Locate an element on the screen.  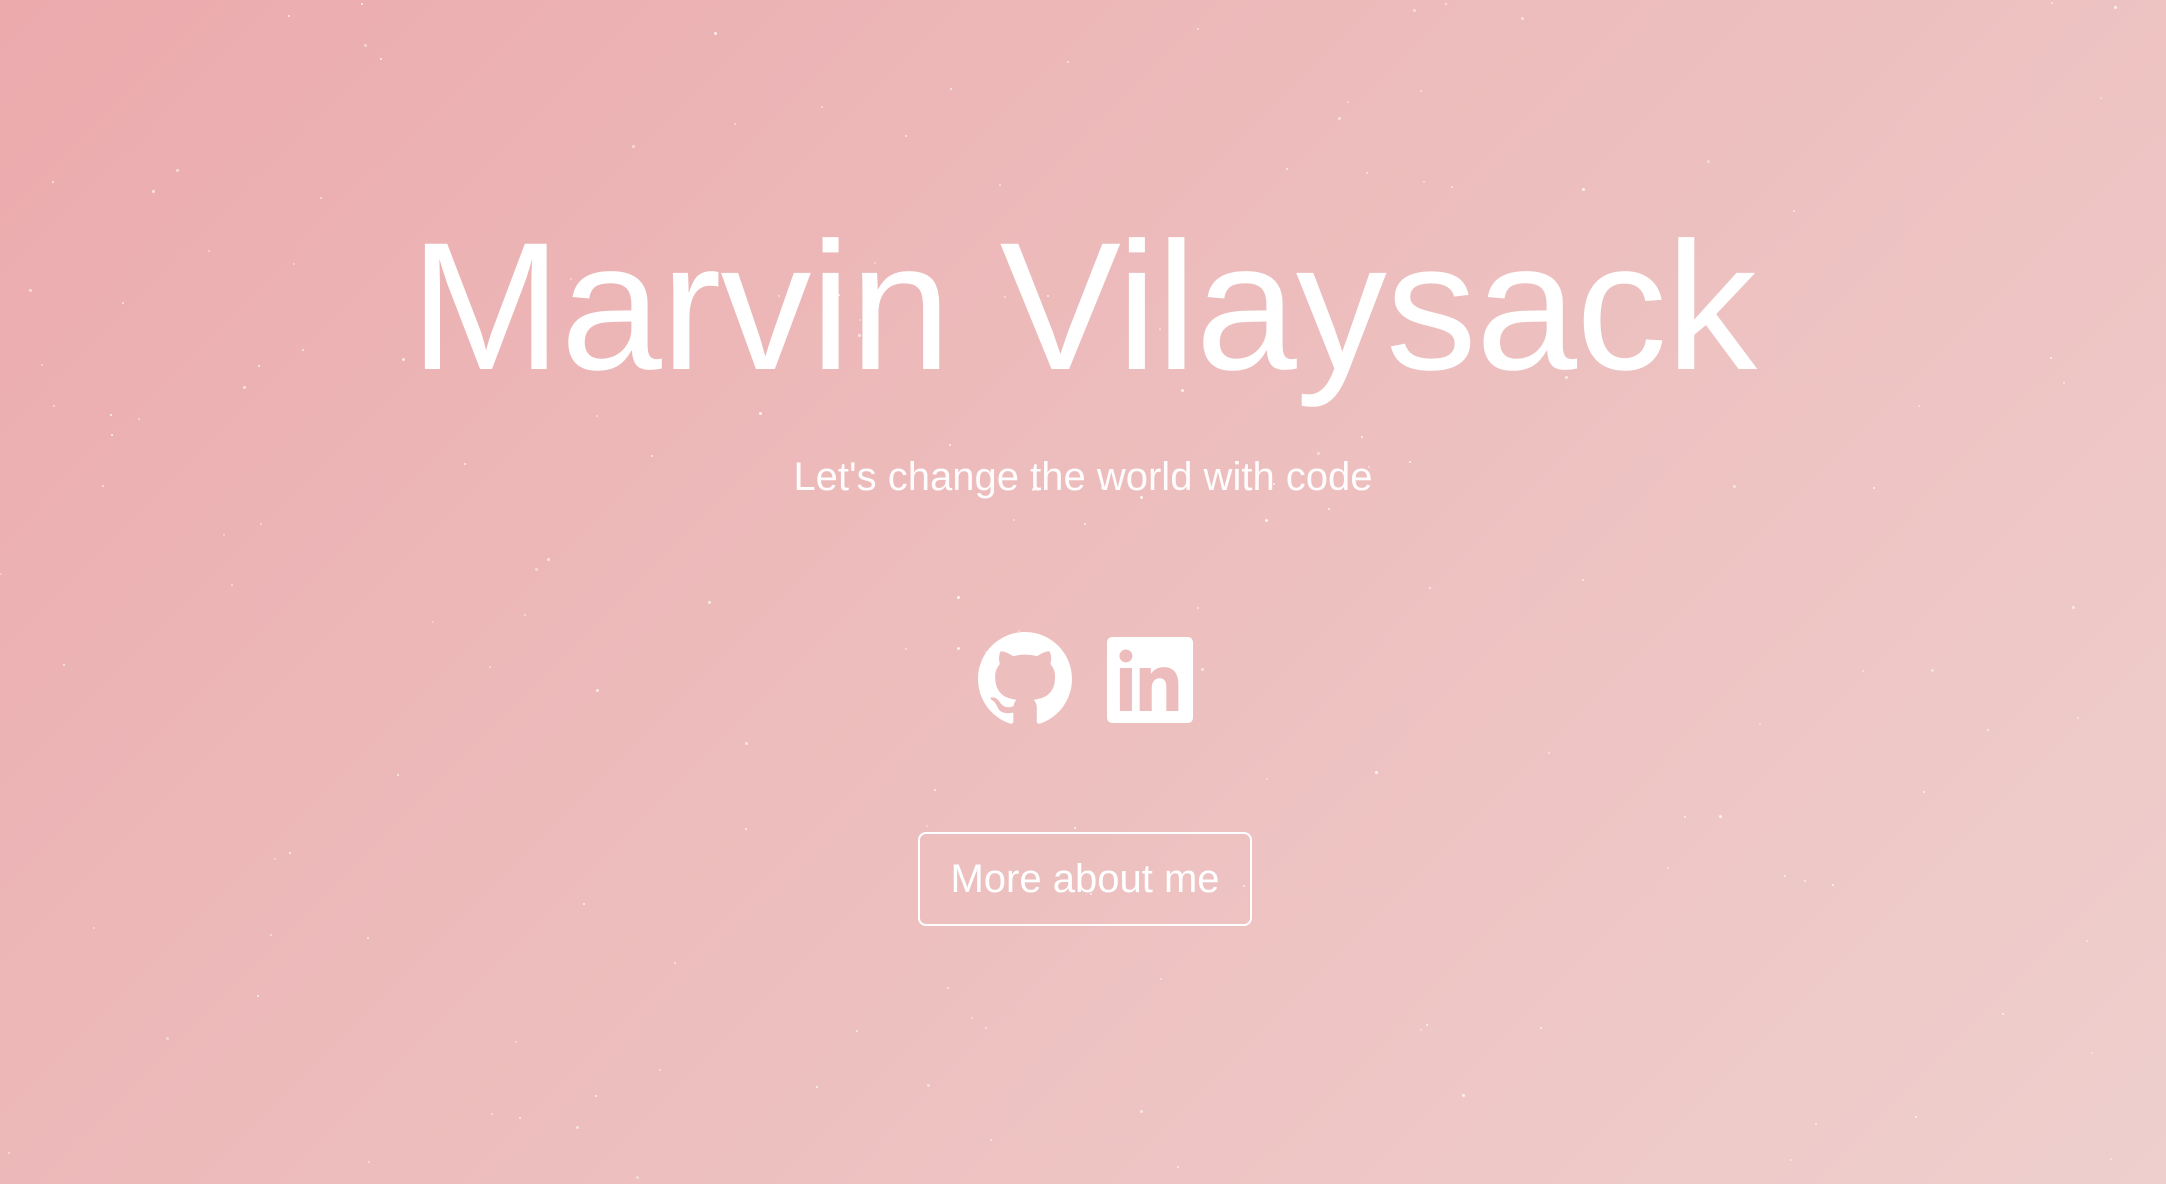
social-links is located at coordinates (1085, 679).